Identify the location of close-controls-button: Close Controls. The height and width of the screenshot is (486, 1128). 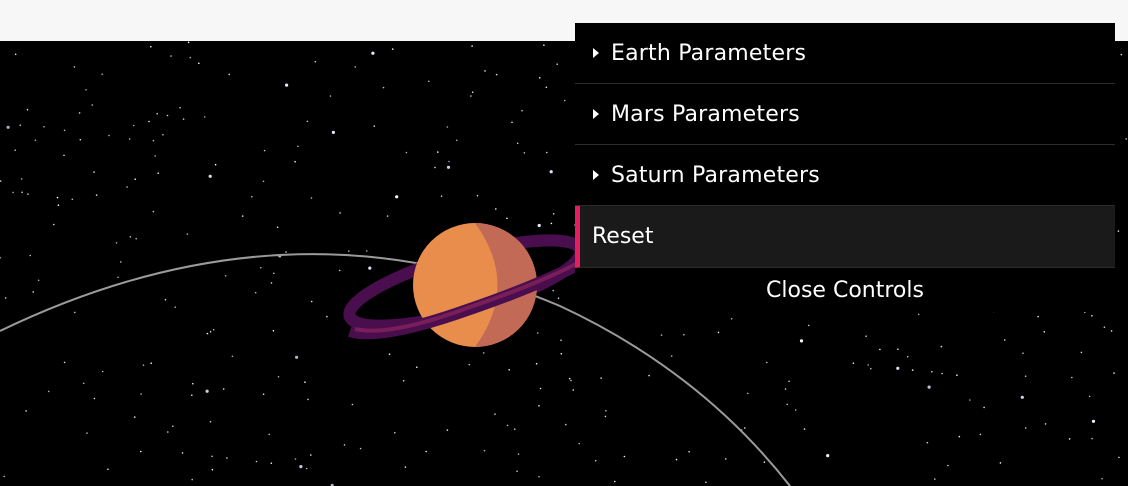
(845, 290).